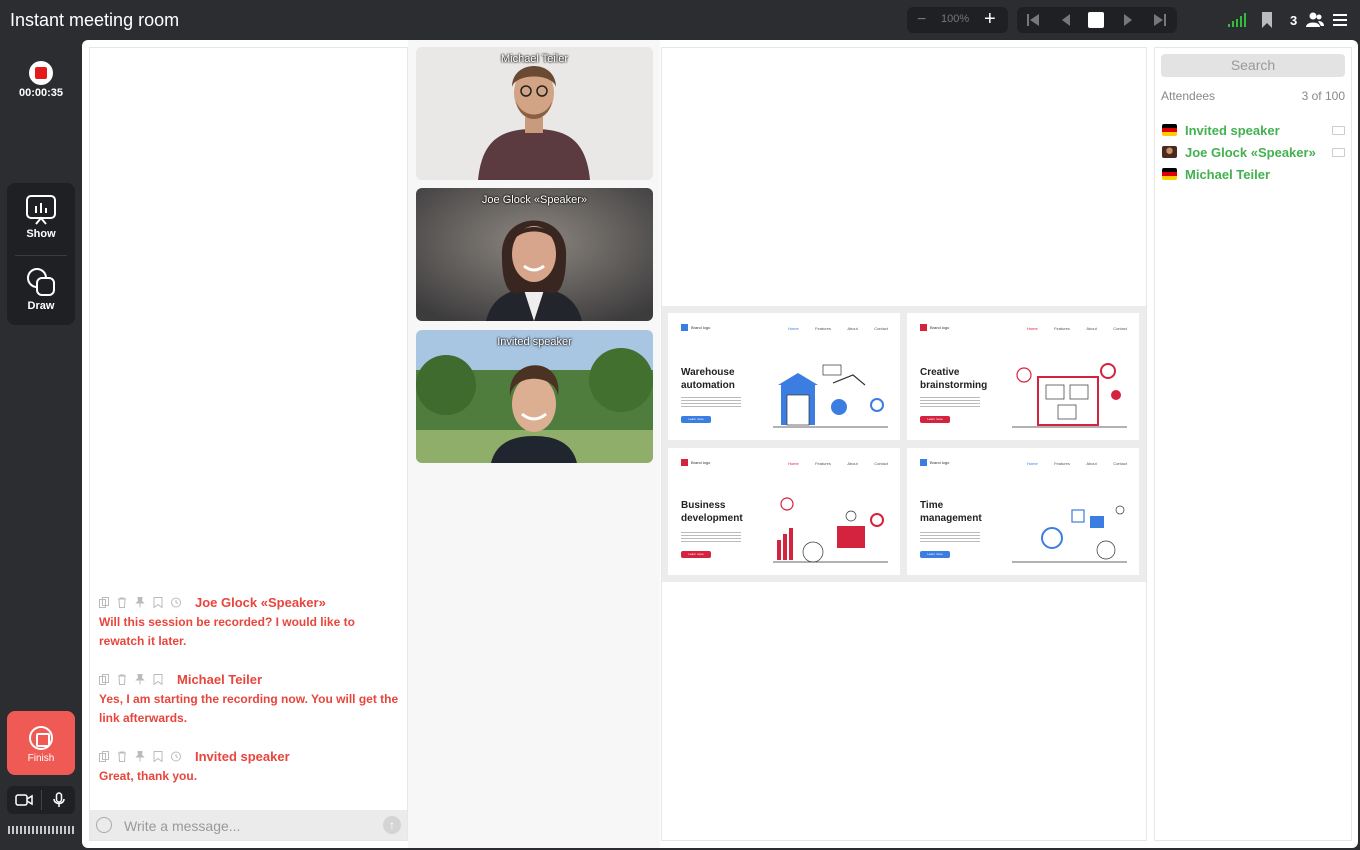  I want to click on show-button: Show, so click(41, 217).